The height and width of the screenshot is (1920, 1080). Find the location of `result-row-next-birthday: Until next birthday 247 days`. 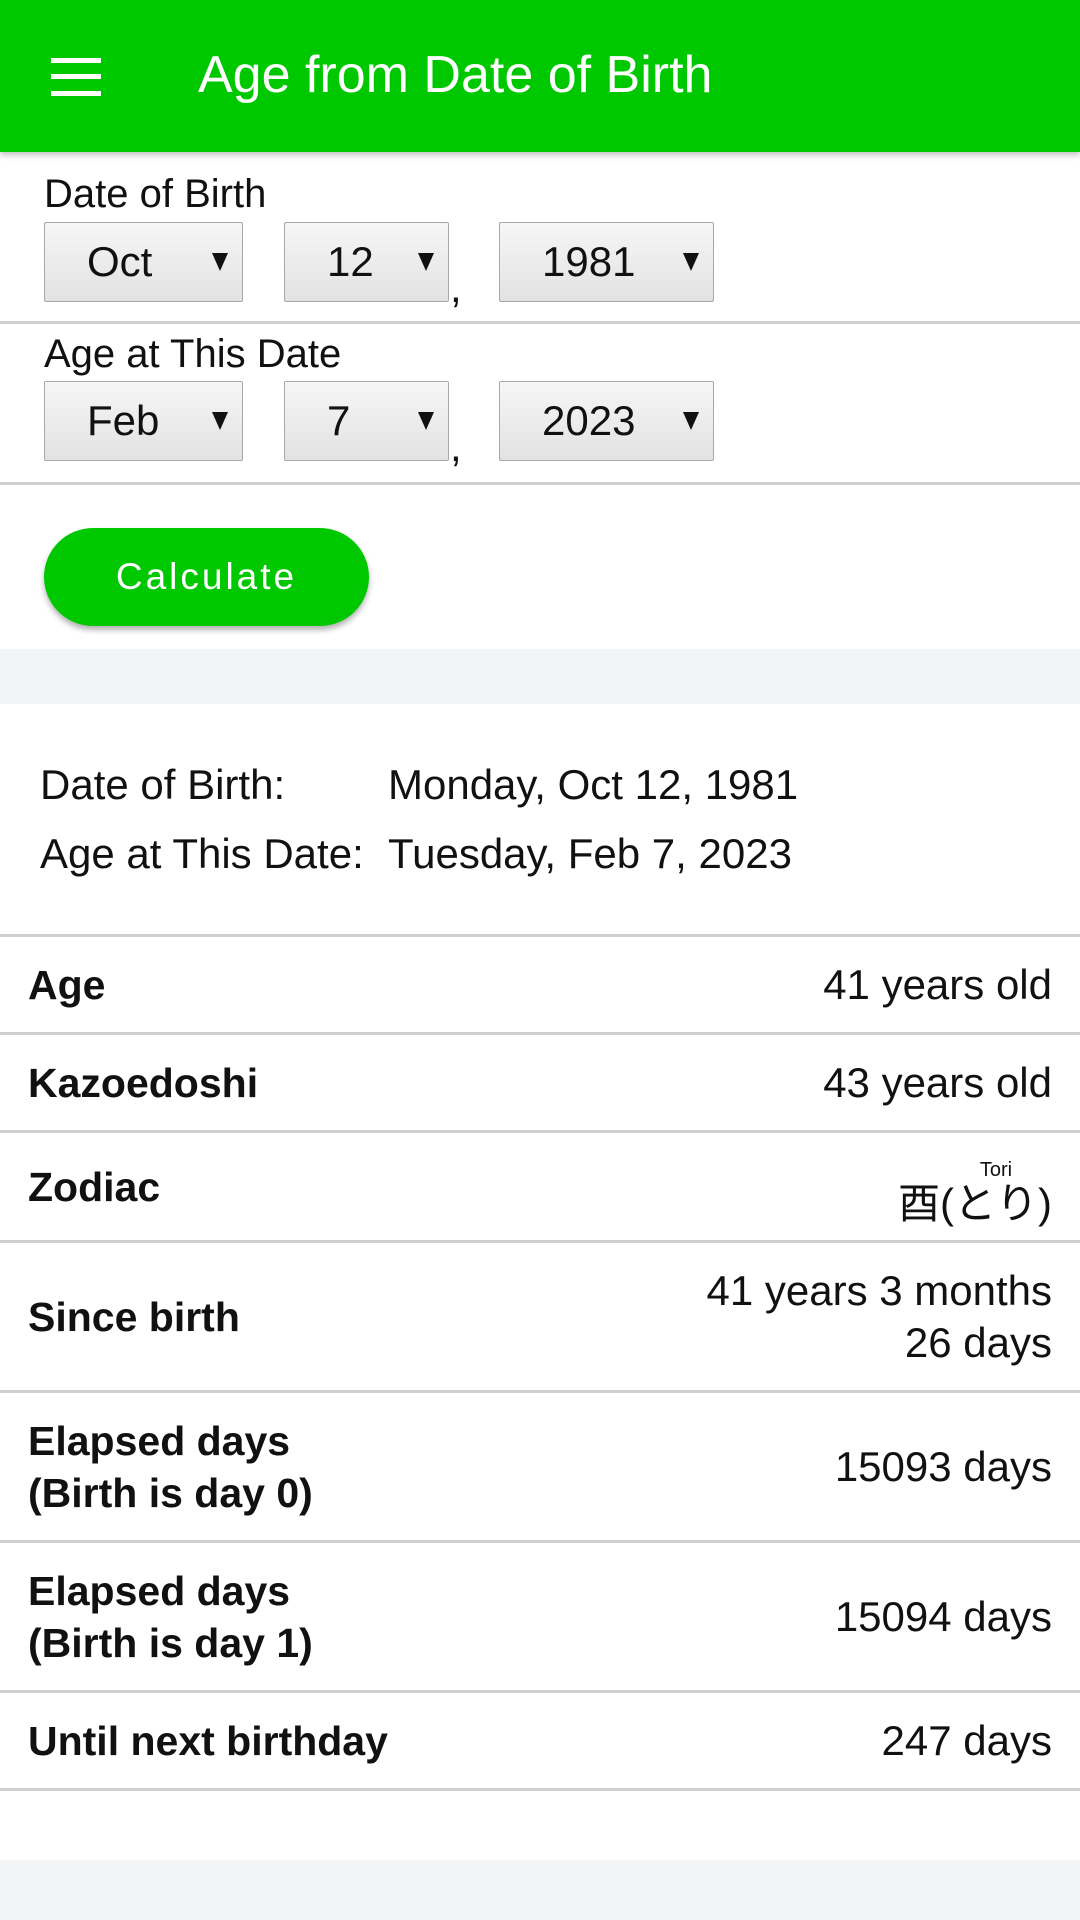

result-row-next-birthday: Until next birthday 247 days is located at coordinates (540, 1742).